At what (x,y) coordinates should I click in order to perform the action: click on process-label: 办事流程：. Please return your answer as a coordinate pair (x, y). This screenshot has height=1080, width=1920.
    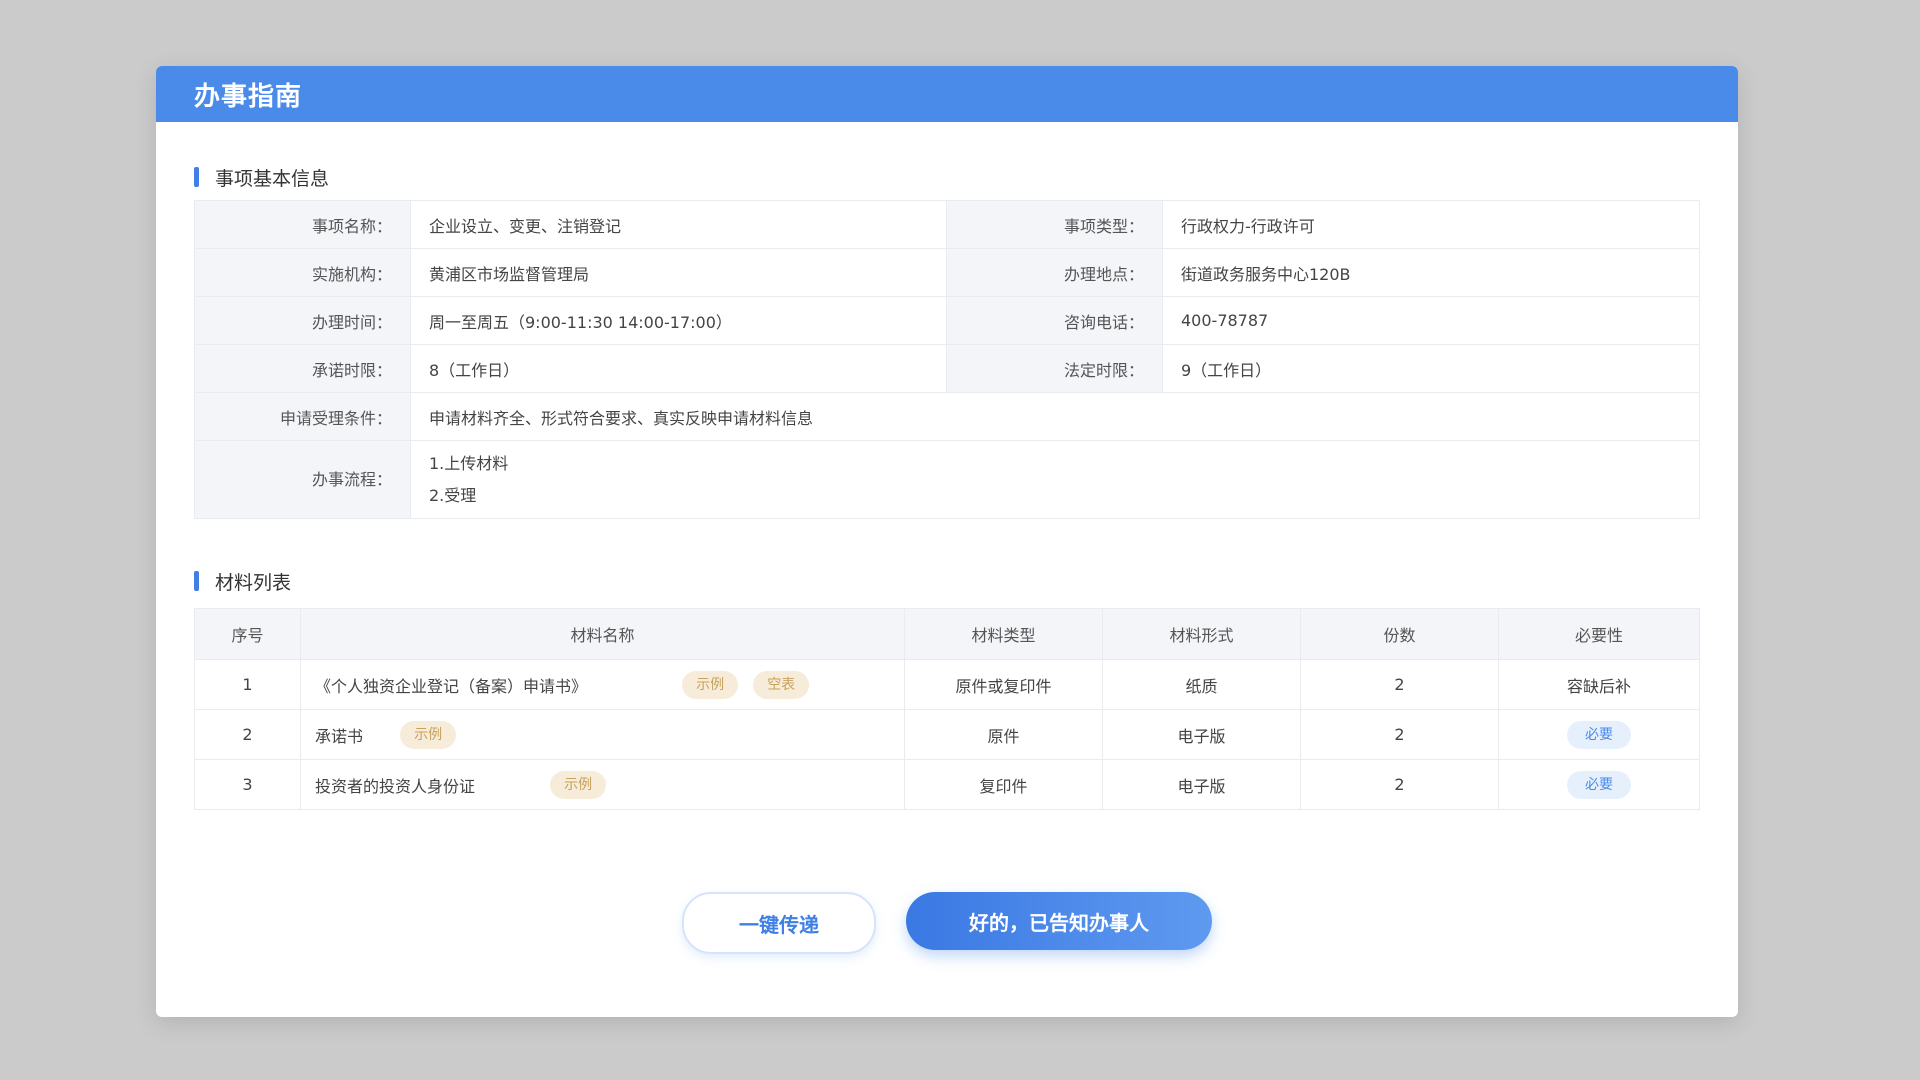
    Looking at the image, I should click on (302, 479).